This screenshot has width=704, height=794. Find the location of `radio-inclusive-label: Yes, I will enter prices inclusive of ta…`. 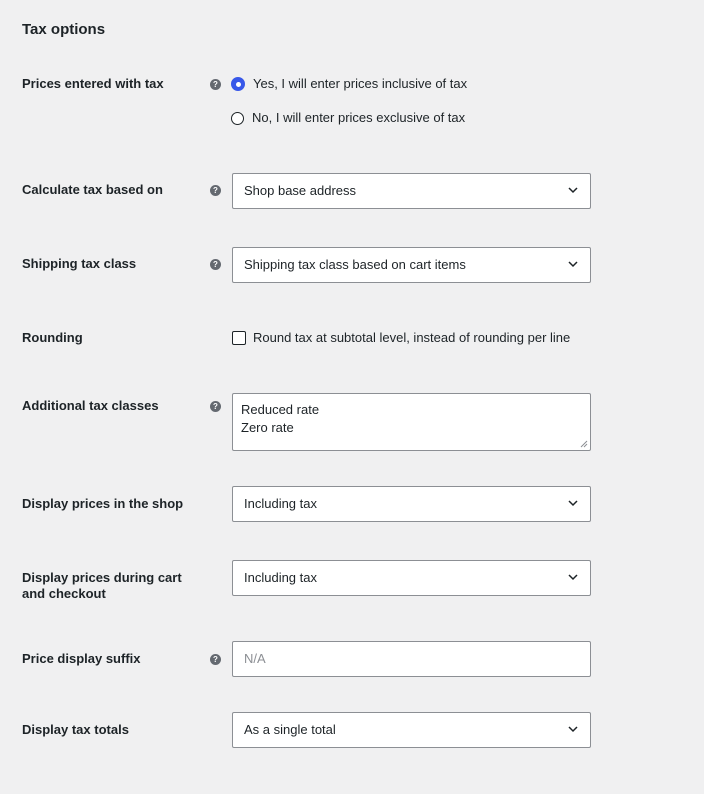

radio-inclusive-label: Yes, I will enter prices inclusive of ta… is located at coordinates (360, 83).